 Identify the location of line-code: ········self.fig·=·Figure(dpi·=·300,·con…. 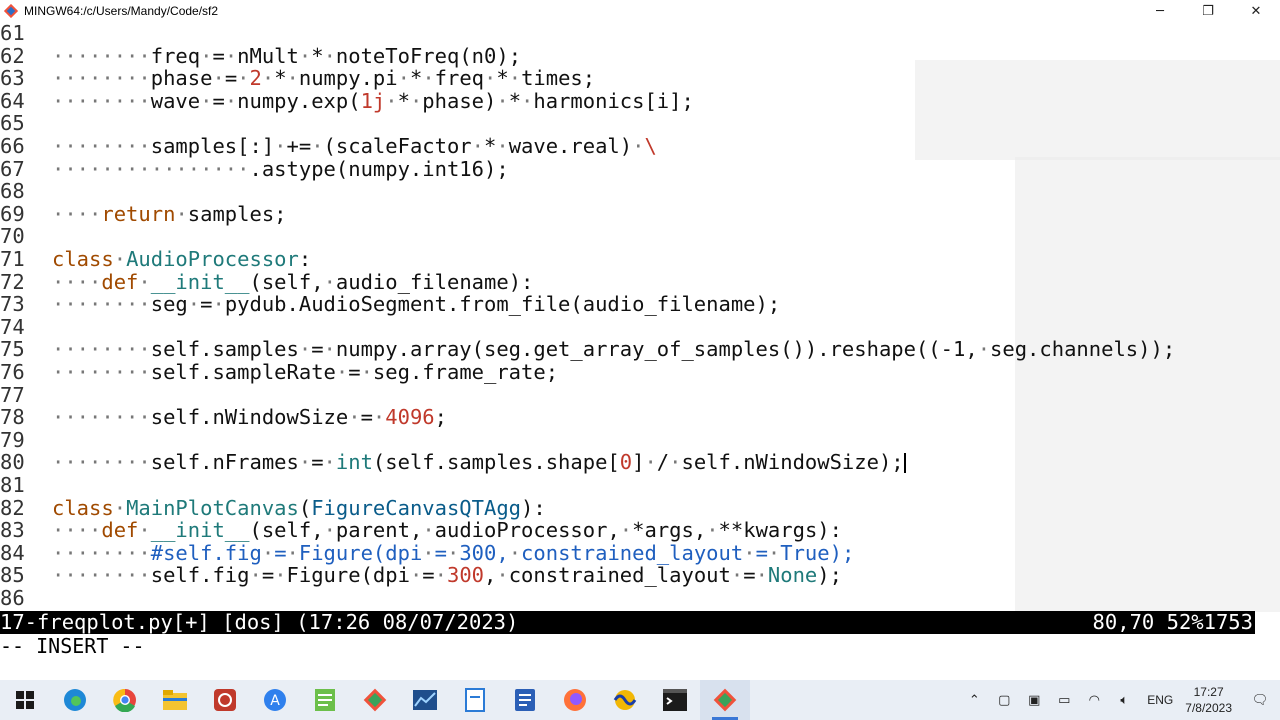
(447, 575).